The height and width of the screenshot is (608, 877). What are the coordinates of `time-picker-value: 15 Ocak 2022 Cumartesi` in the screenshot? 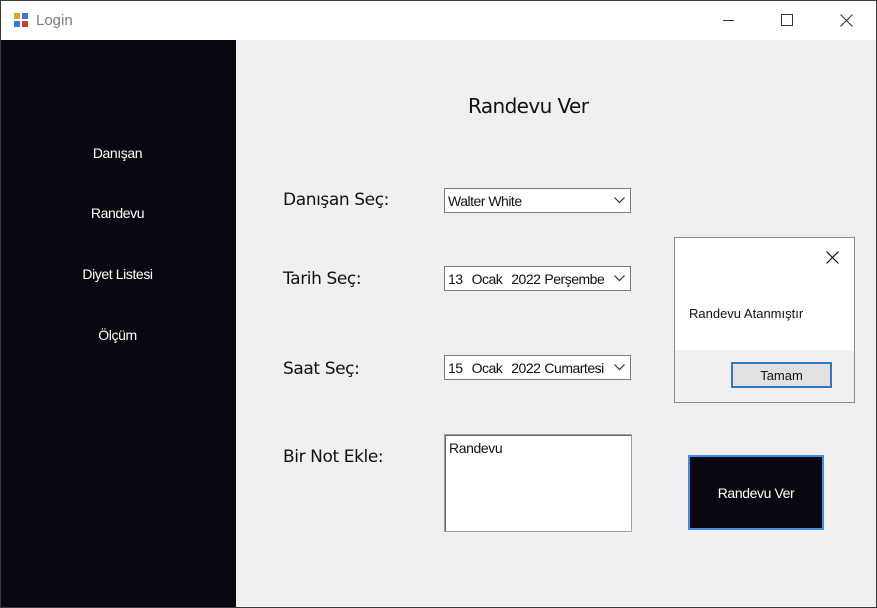 It's located at (526, 368).